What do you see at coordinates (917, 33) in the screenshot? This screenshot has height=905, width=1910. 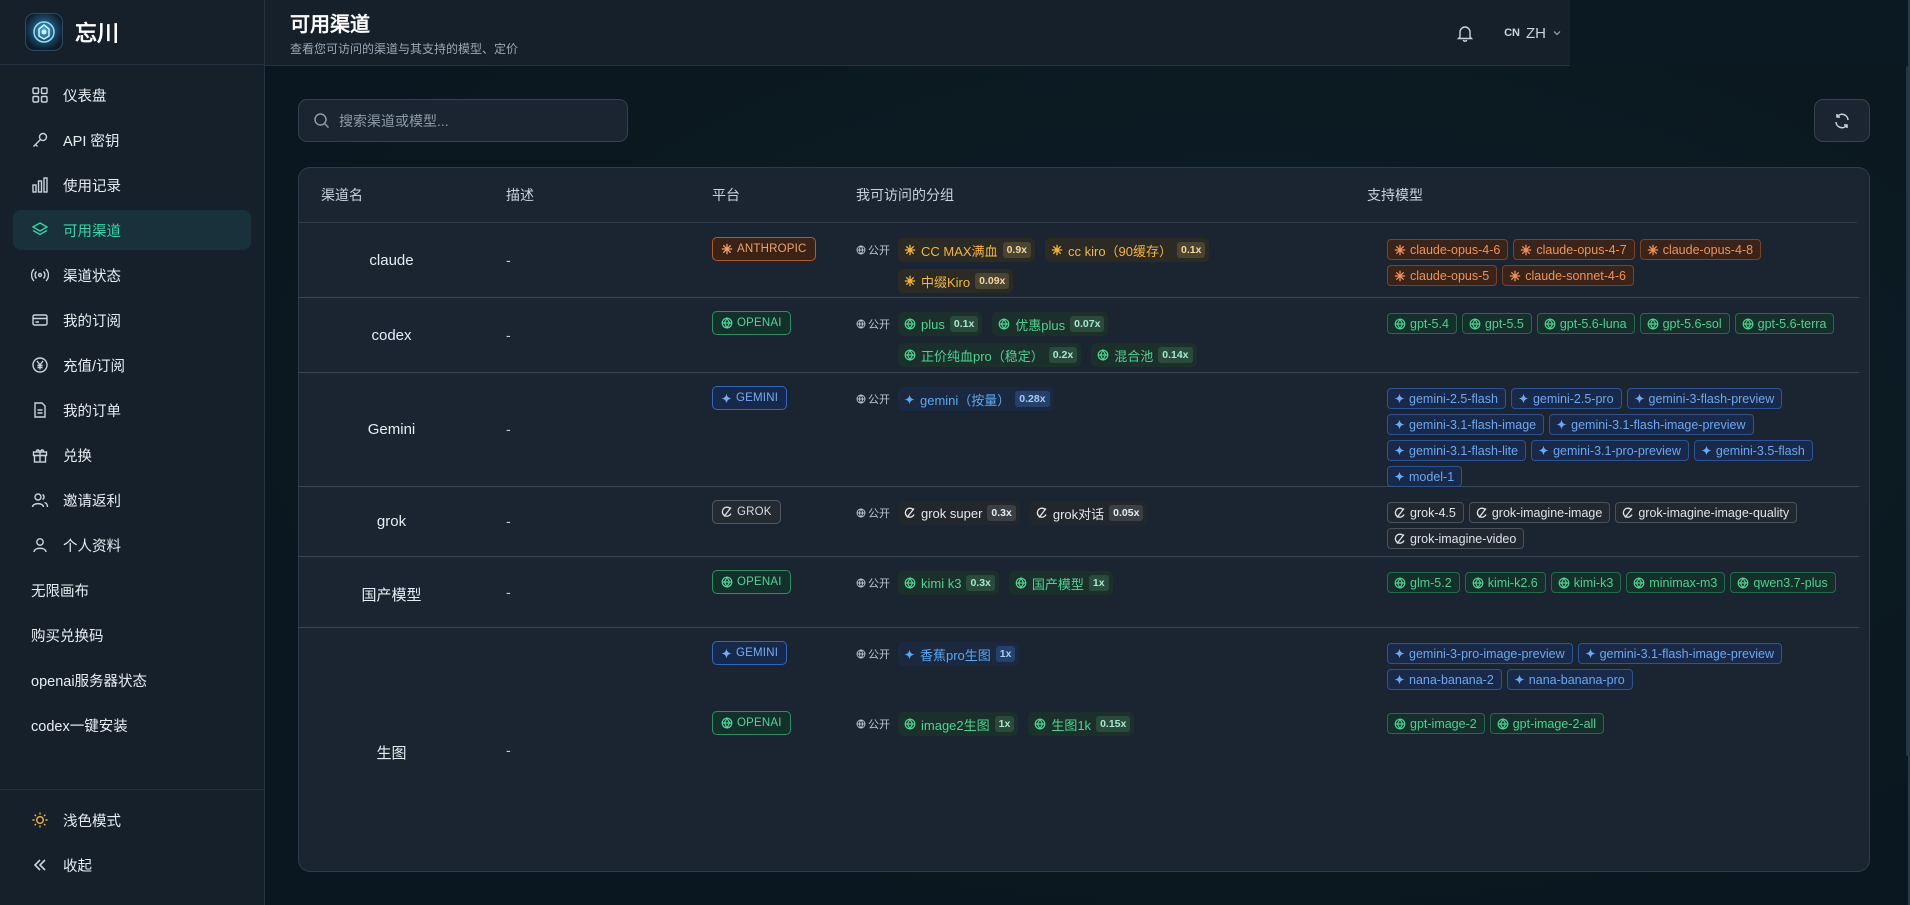 I see `page-header: 可用渠道 查看您可访问的渠道与其支持的模型、定价 CN ZH` at bounding box center [917, 33].